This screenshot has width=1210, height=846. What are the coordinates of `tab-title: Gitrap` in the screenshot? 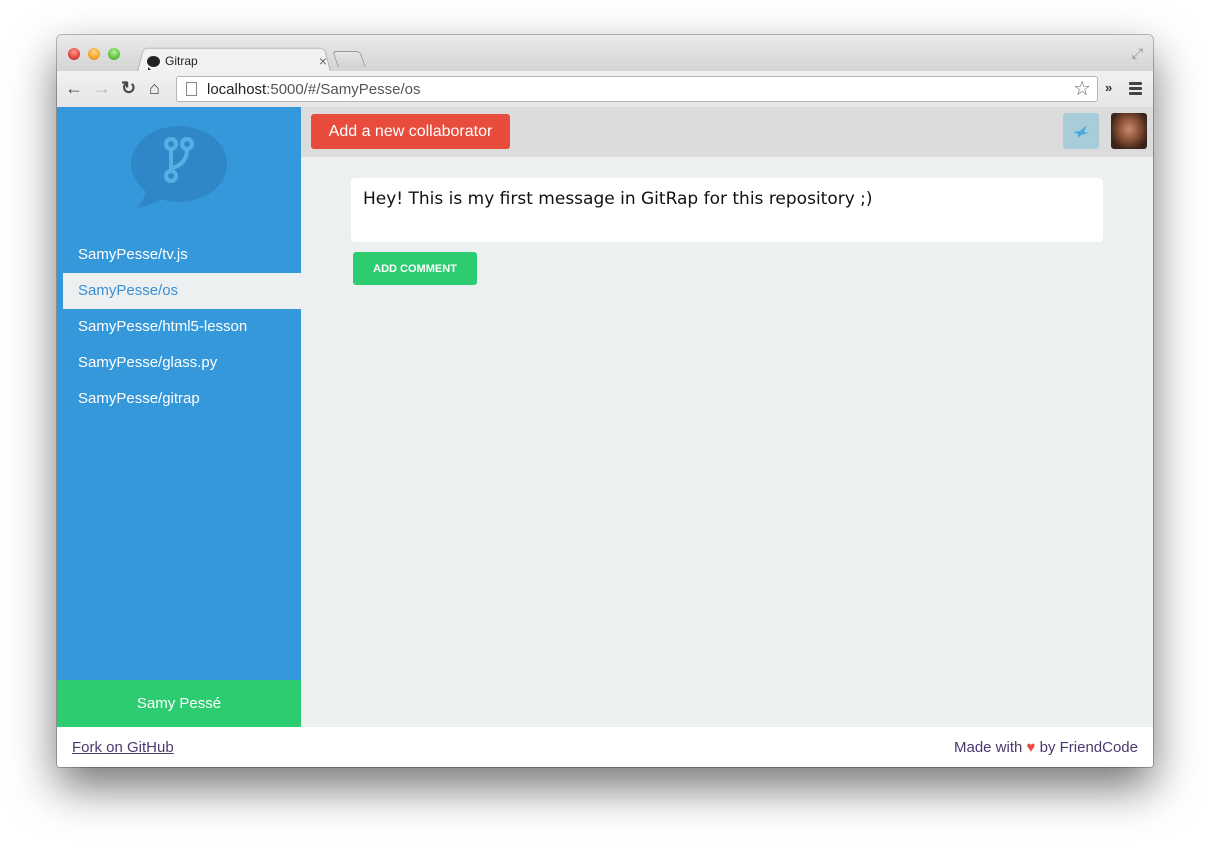 It's located at (181, 61).